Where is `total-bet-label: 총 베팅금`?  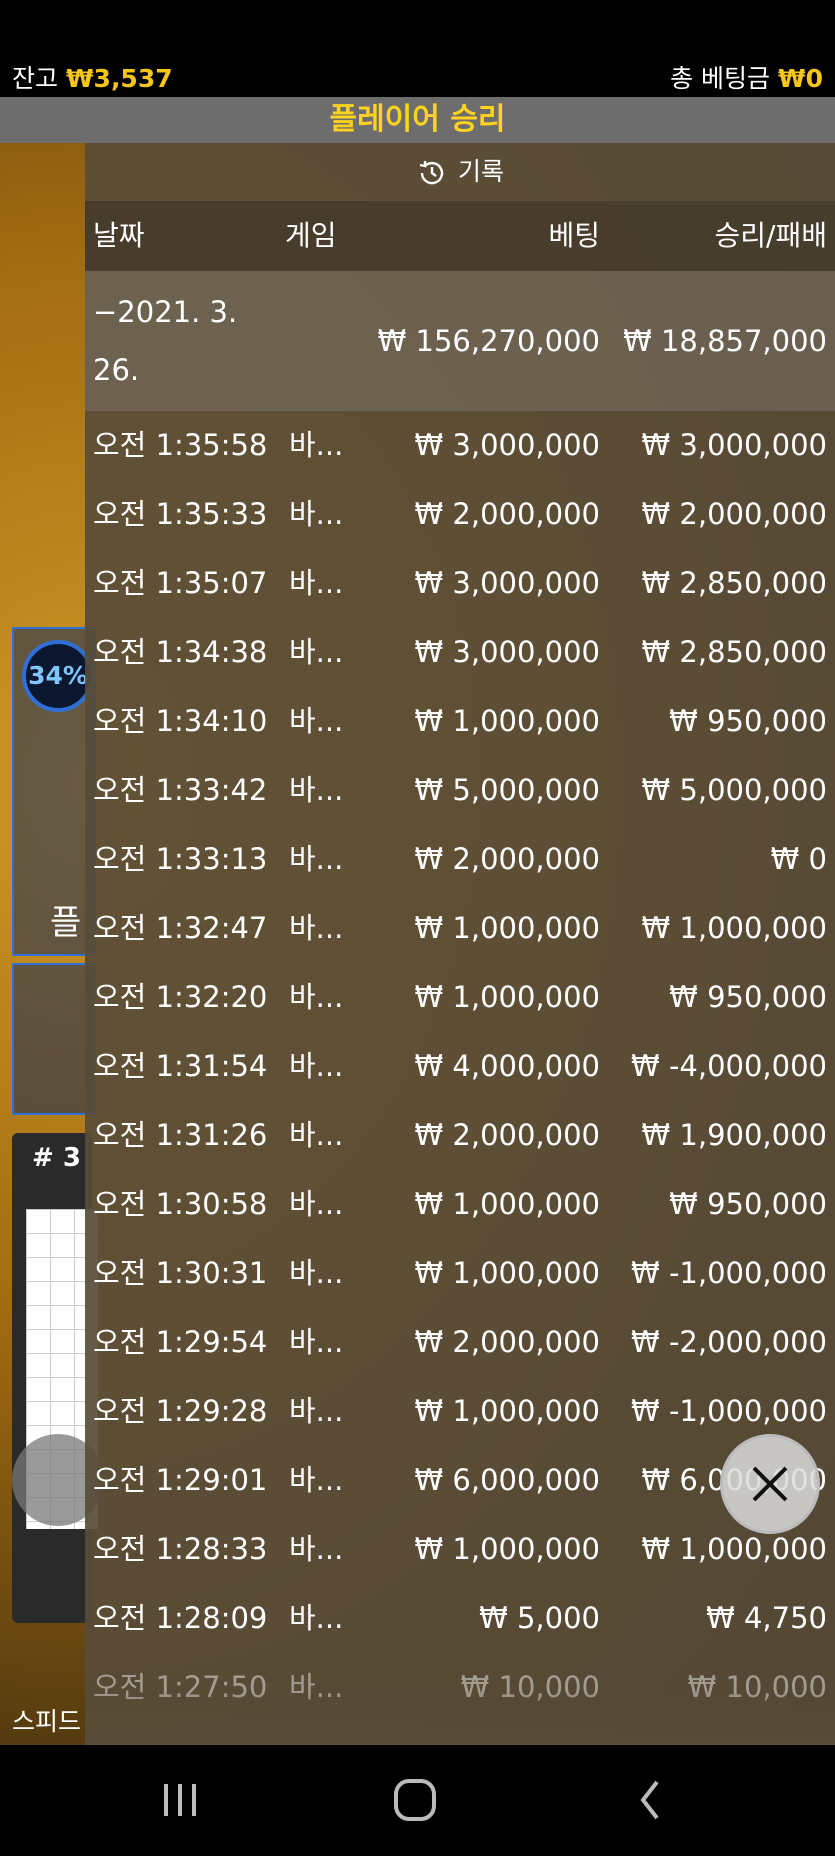
total-bet-label: 총 베팅금 is located at coordinates (720, 78).